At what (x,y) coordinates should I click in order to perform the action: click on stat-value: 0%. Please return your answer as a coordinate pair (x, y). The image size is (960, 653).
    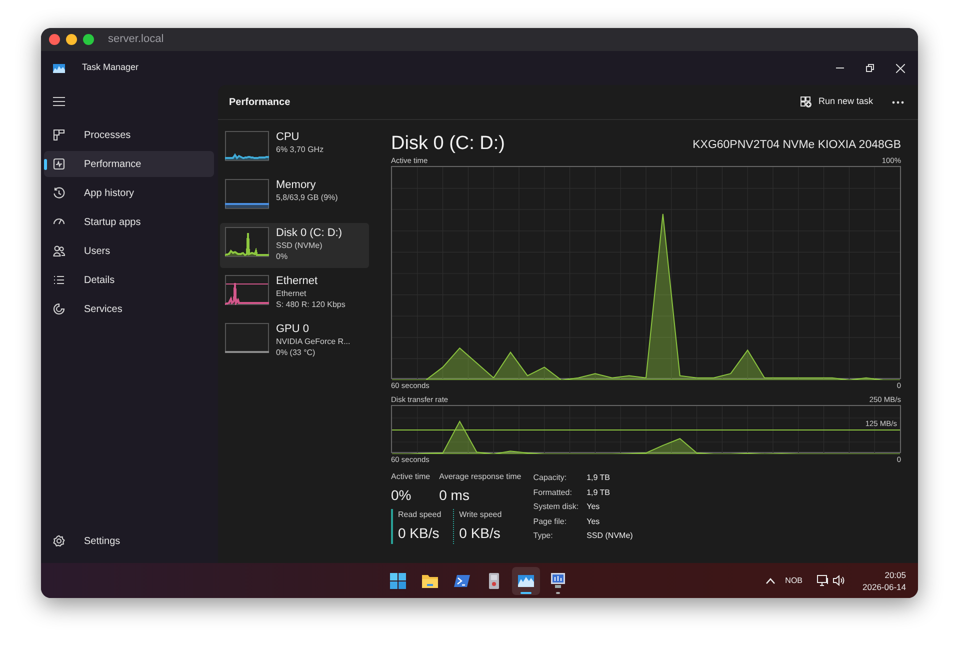
    Looking at the image, I should click on (401, 495).